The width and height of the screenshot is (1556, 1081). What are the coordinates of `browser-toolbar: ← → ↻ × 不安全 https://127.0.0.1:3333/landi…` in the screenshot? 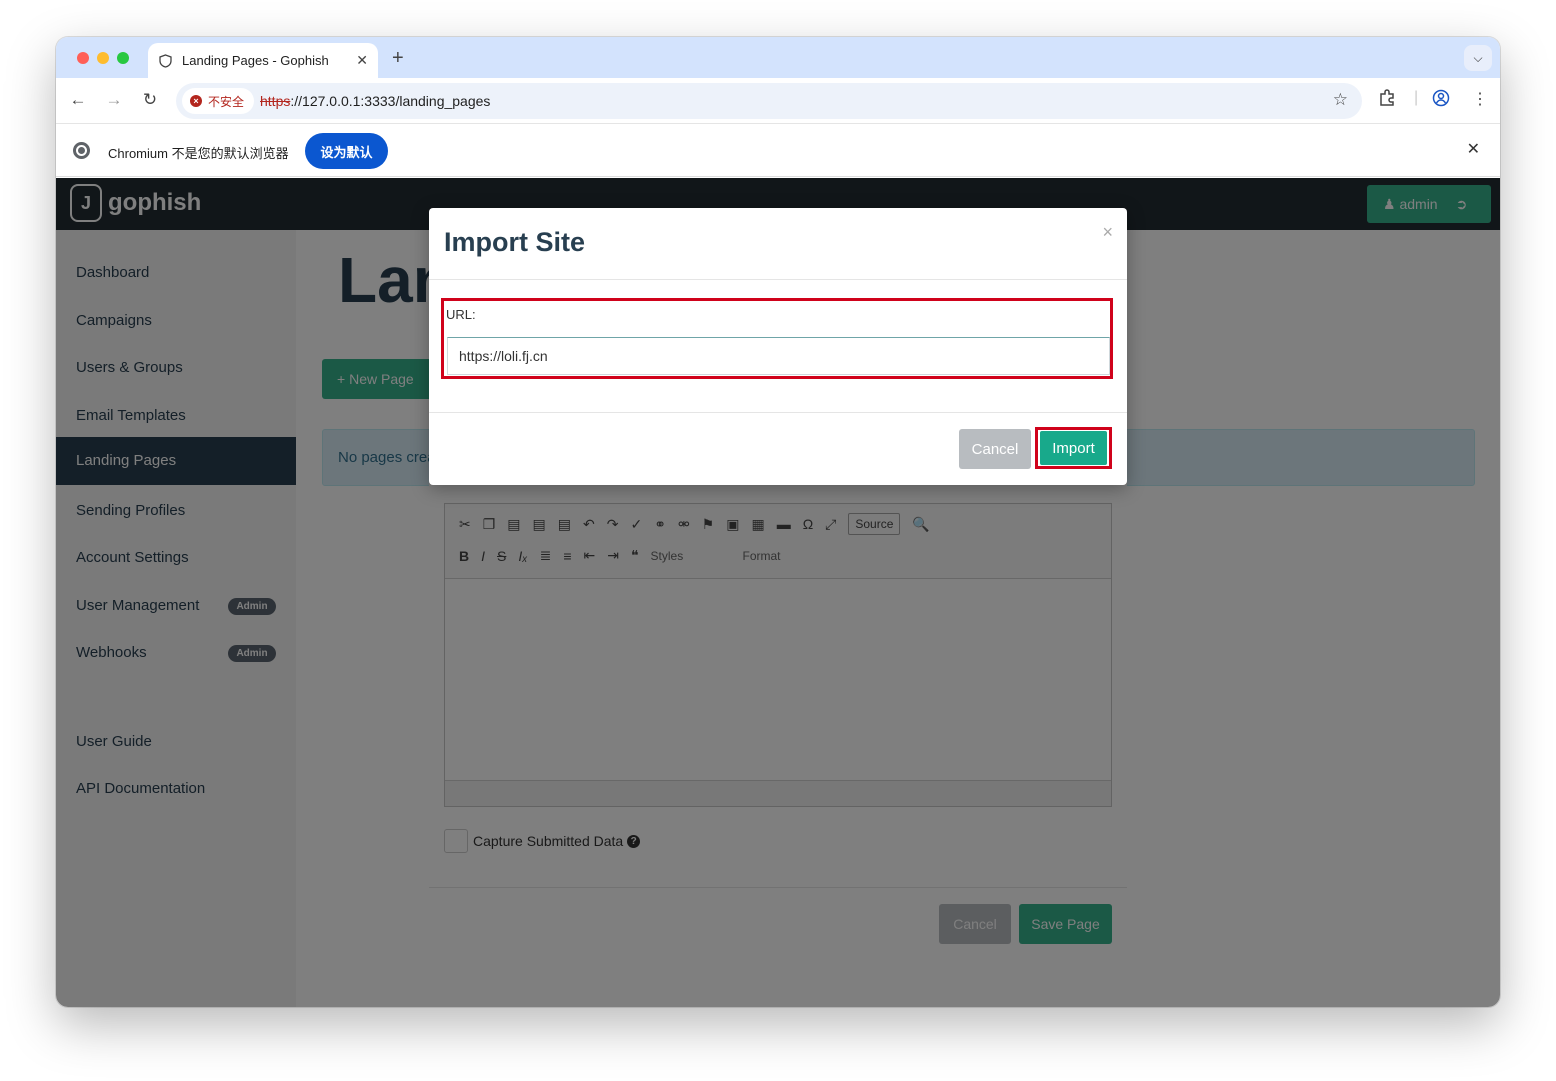 It's located at (778, 101).